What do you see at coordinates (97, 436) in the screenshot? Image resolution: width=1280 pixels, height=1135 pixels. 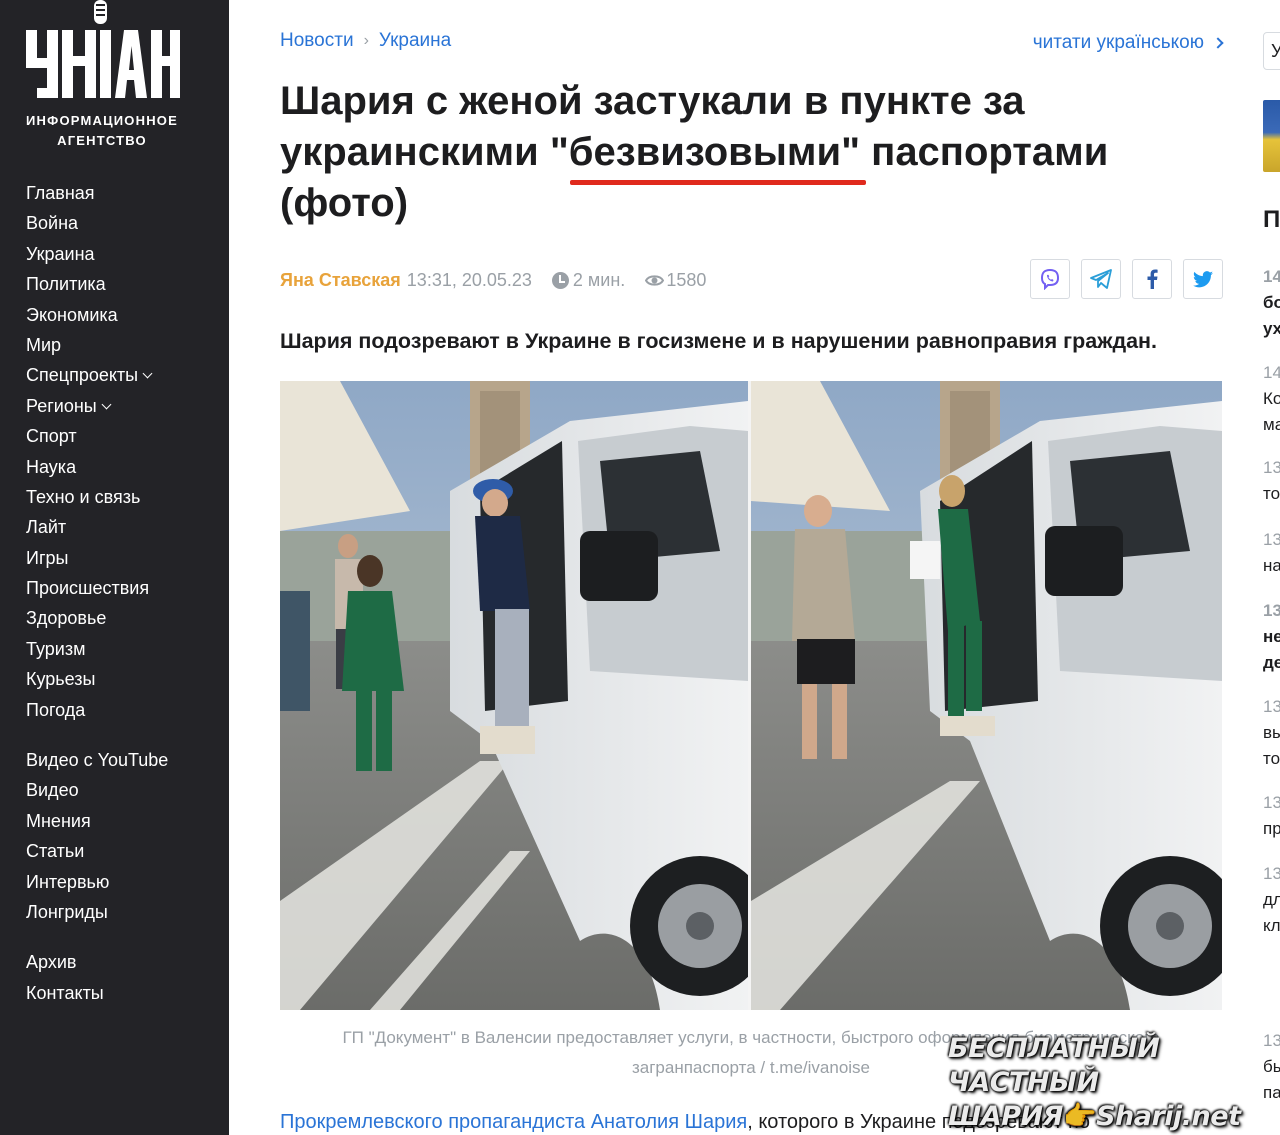 I see `nav-item-sport: Спорт` at bounding box center [97, 436].